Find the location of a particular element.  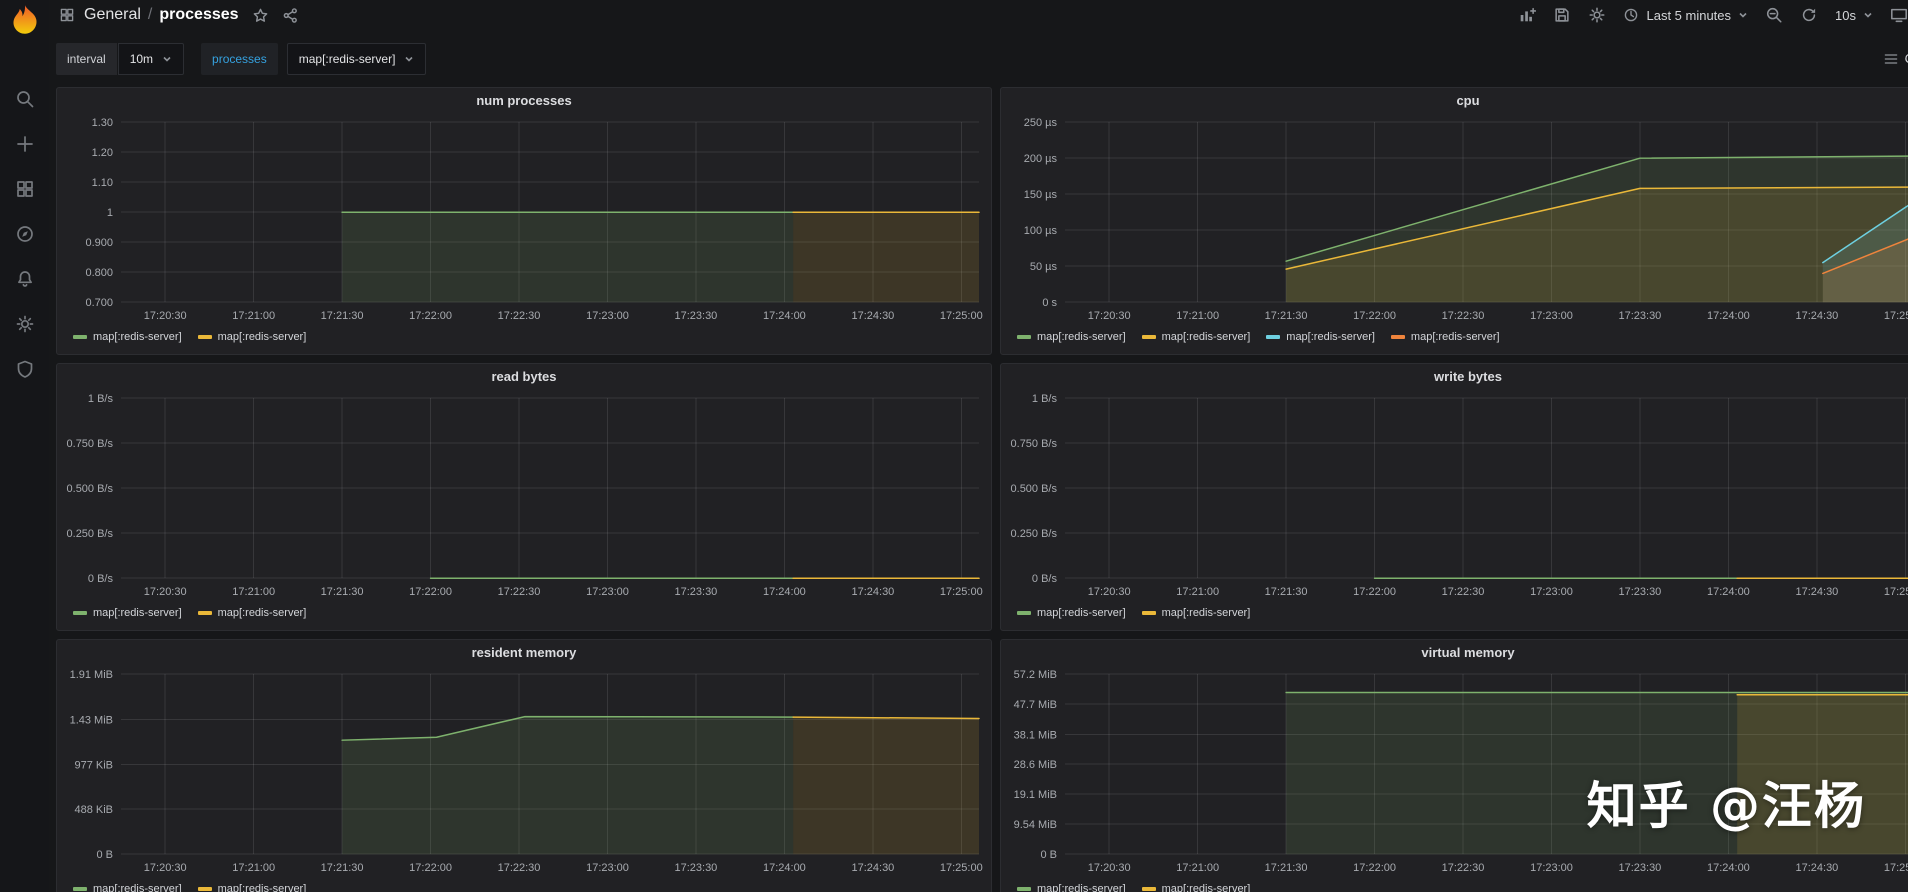

add-icon is located at coordinates (25, 144).